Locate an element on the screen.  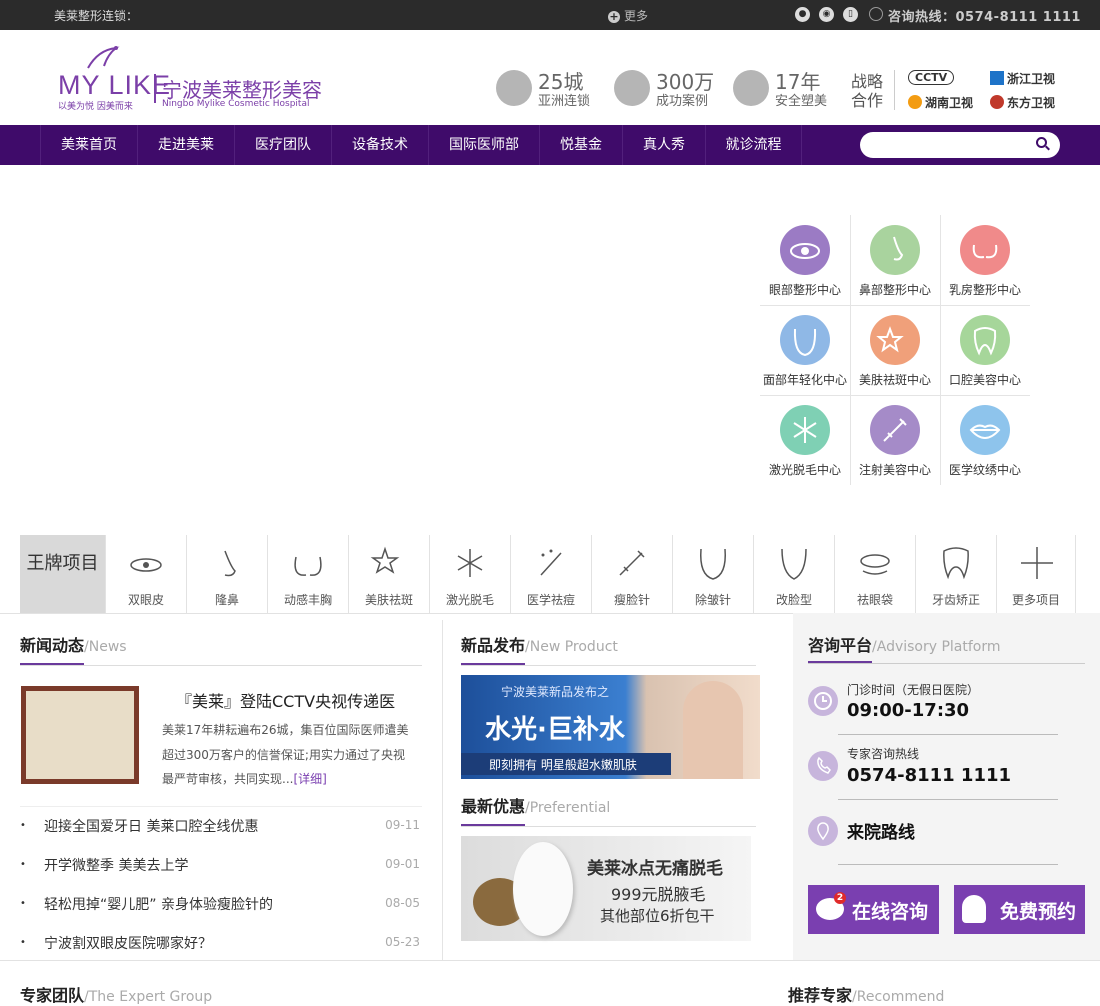
center-eye: 眼部整形中心 is located at coordinates (805, 260).